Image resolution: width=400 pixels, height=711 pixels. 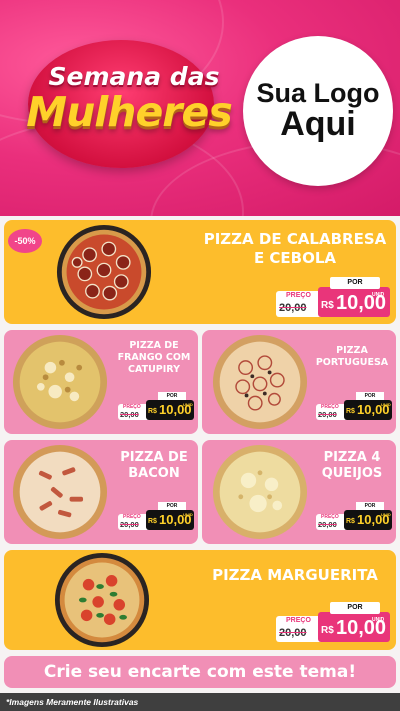 I want to click on product-name-line: CATUPIRY, so click(x=154, y=369).